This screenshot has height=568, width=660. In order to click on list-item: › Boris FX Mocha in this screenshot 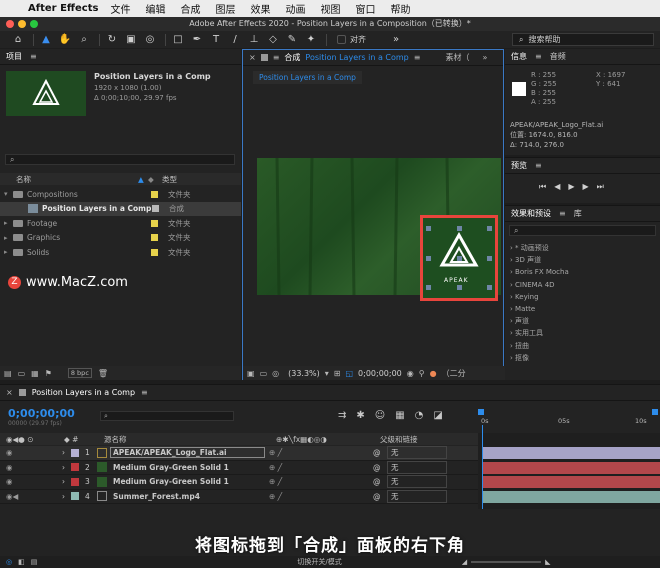, I will do `click(539, 272)`.